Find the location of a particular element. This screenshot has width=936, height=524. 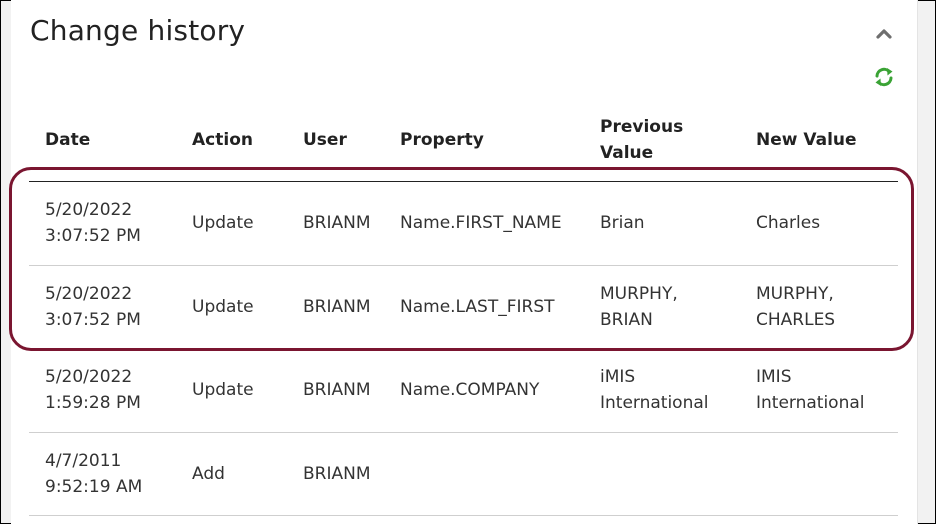

cell-date: 4/7/2011 is located at coordinates (83, 461).